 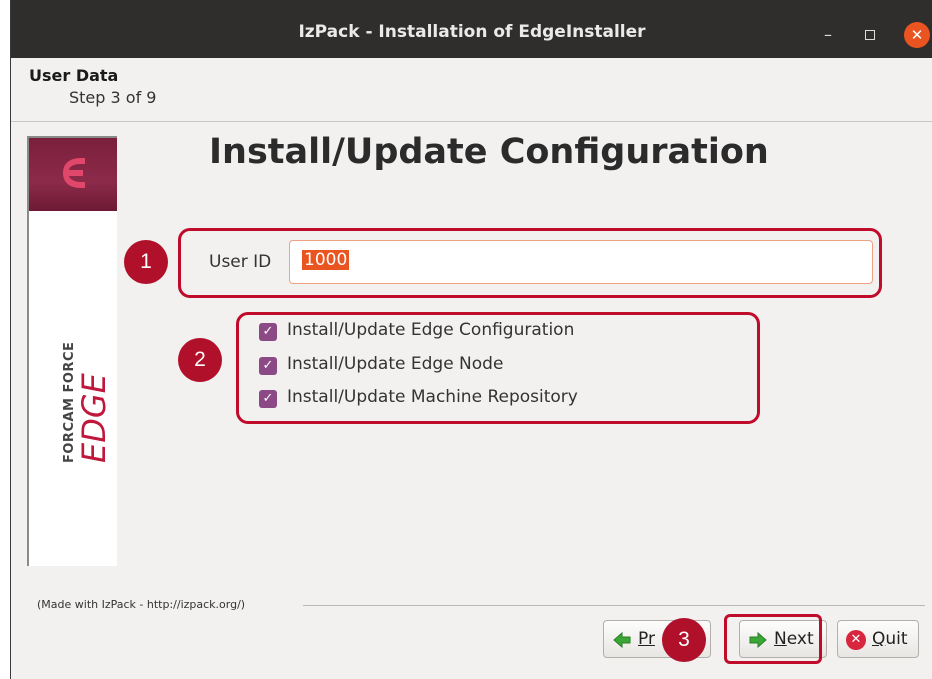 I want to click on step-marker-1: 1, so click(x=146, y=262).